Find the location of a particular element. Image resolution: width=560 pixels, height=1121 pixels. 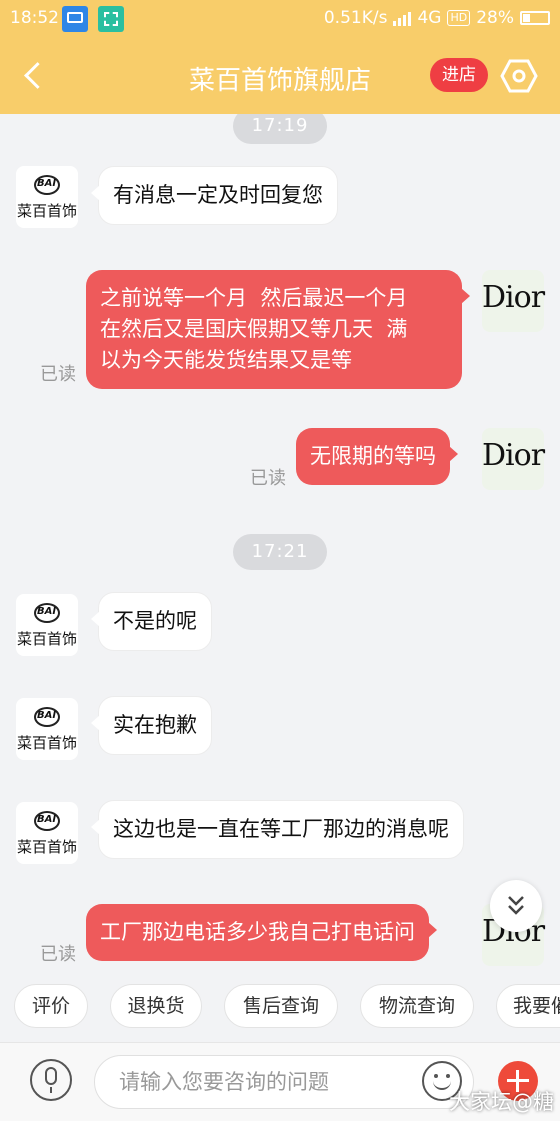

settings-hexagon-icon is located at coordinates (519, 76).